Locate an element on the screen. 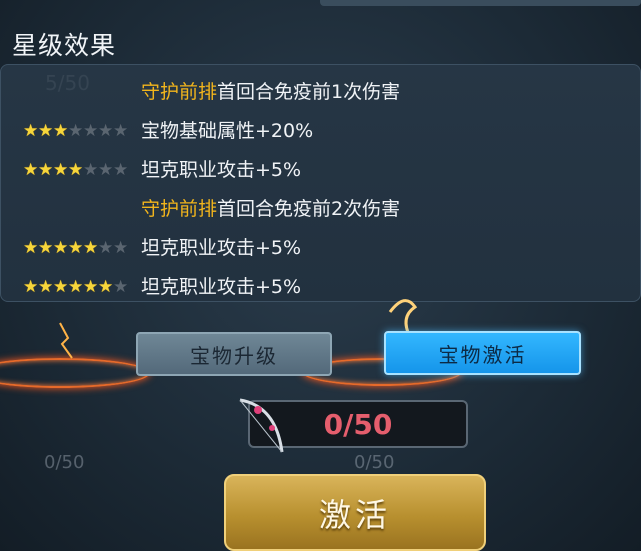  activate-button: 激活 is located at coordinates (355, 512).